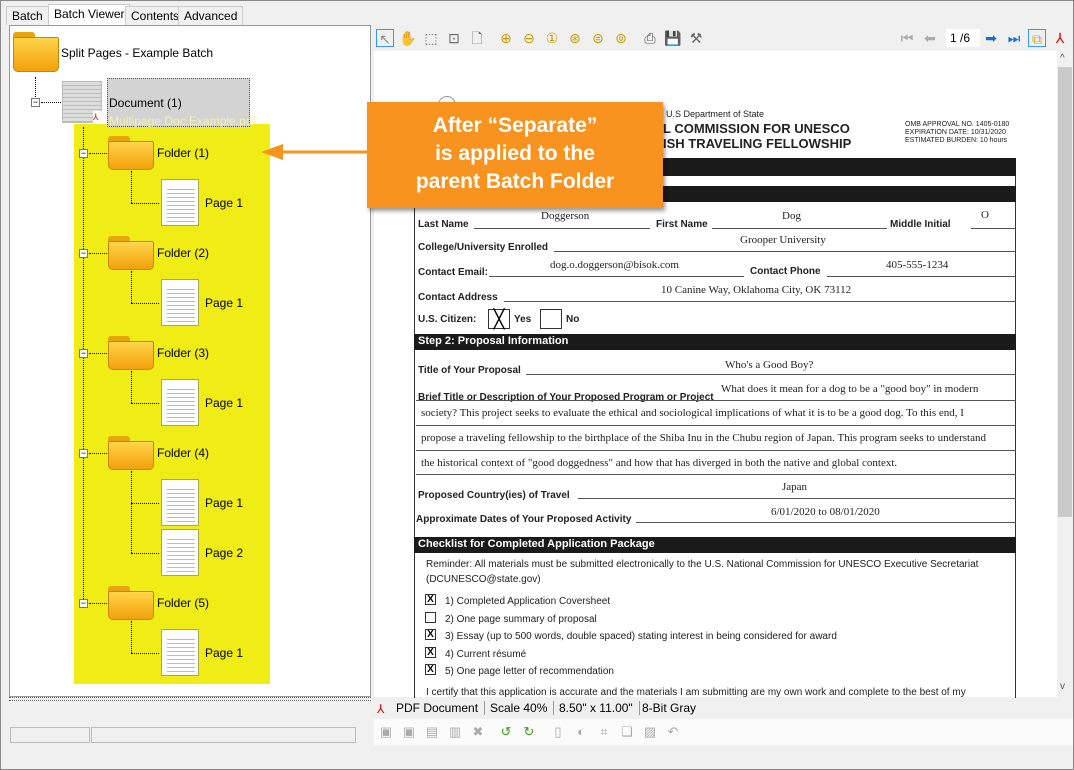 This screenshot has height=770, width=1074. I want to click on vertical-scrollbar: ^ v, so click(1065, 374).